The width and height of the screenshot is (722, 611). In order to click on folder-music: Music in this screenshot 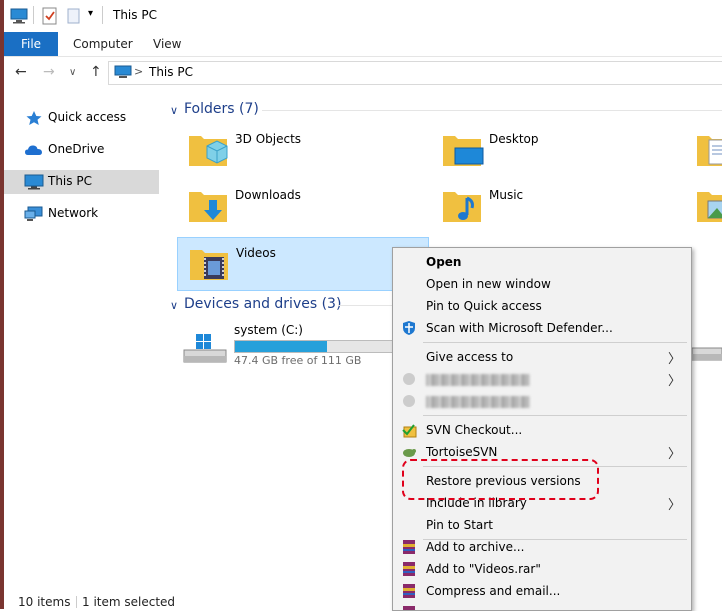, I will do `click(556, 206)`.